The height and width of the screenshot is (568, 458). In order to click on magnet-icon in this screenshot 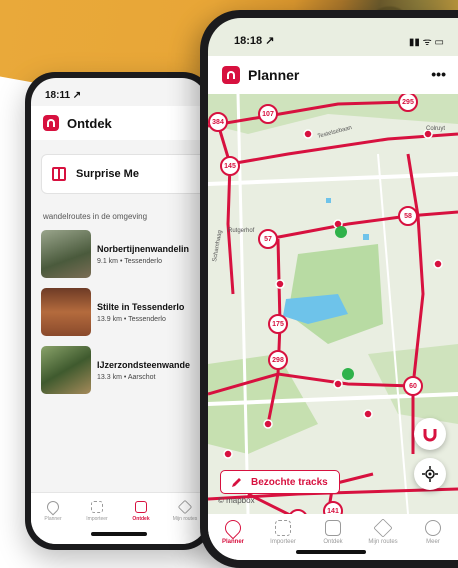, I will do `click(430, 435)`.